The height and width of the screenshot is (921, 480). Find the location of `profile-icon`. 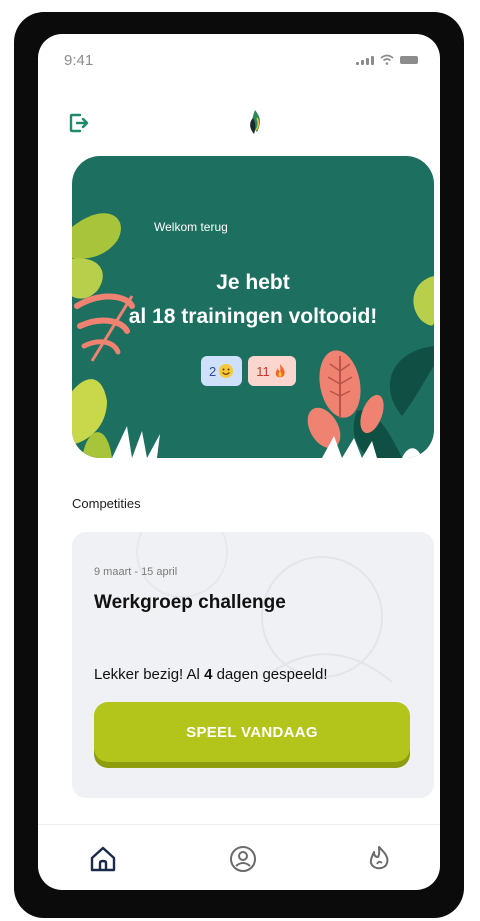

profile-icon is located at coordinates (243, 859).